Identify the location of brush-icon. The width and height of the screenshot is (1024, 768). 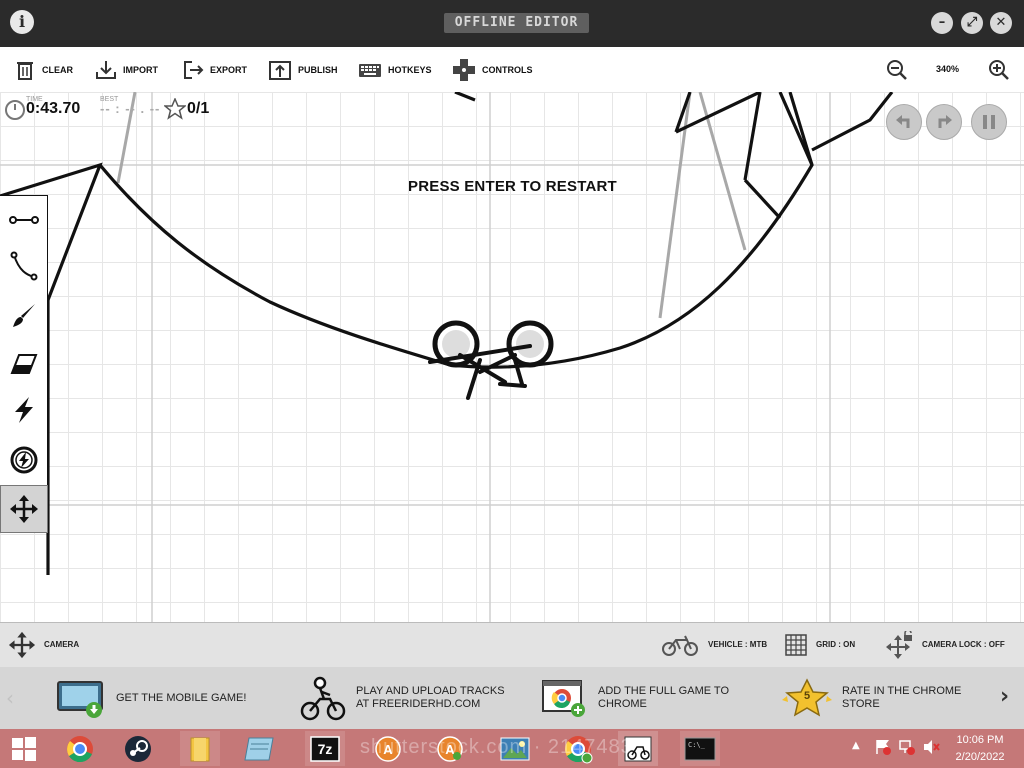
(24, 315).